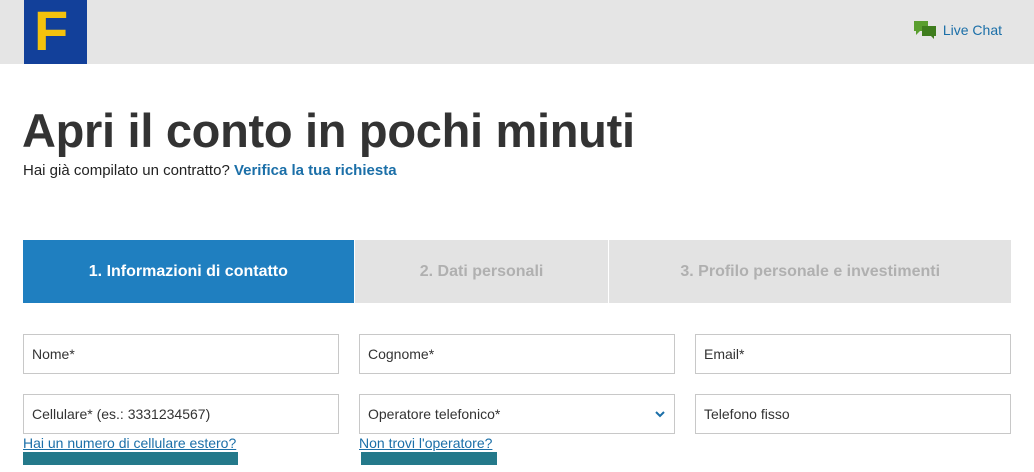 The image size is (1034, 472). Describe the element at coordinates (853, 354) in the screenshot. I see `email-field: Email*` at that location.